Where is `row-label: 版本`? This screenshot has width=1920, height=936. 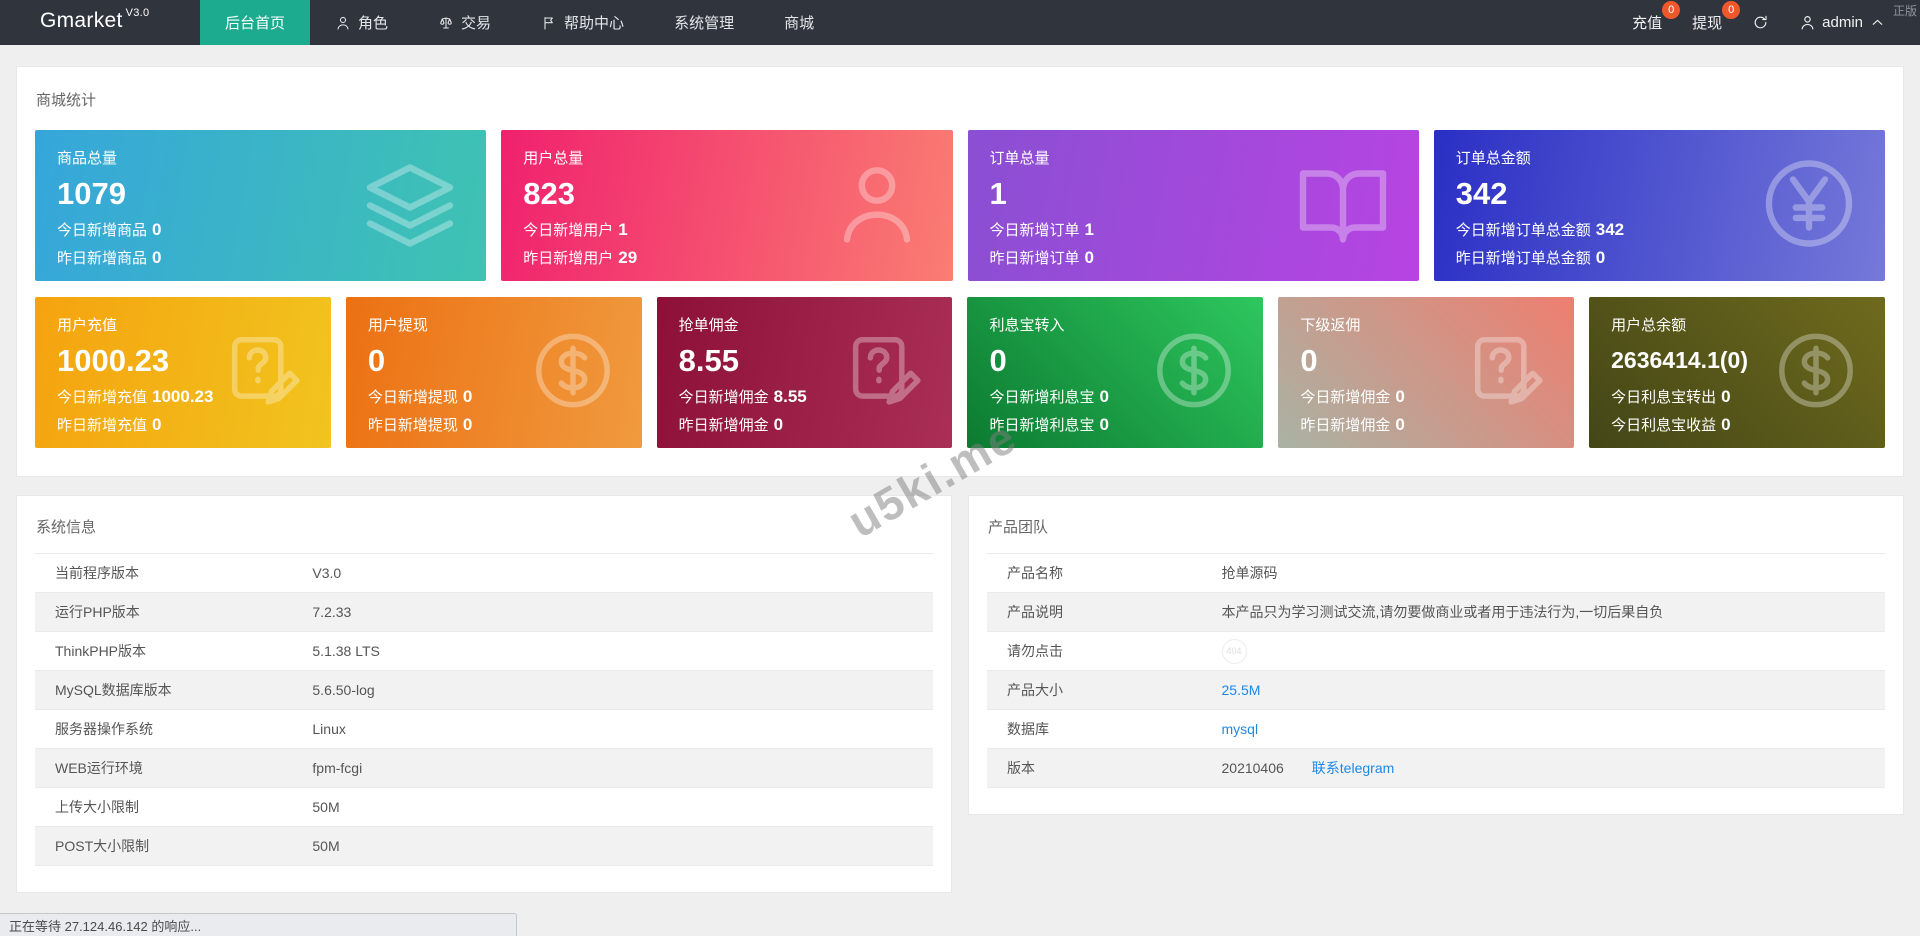 row-label: 版本 is located at coordinates (1021, 768).